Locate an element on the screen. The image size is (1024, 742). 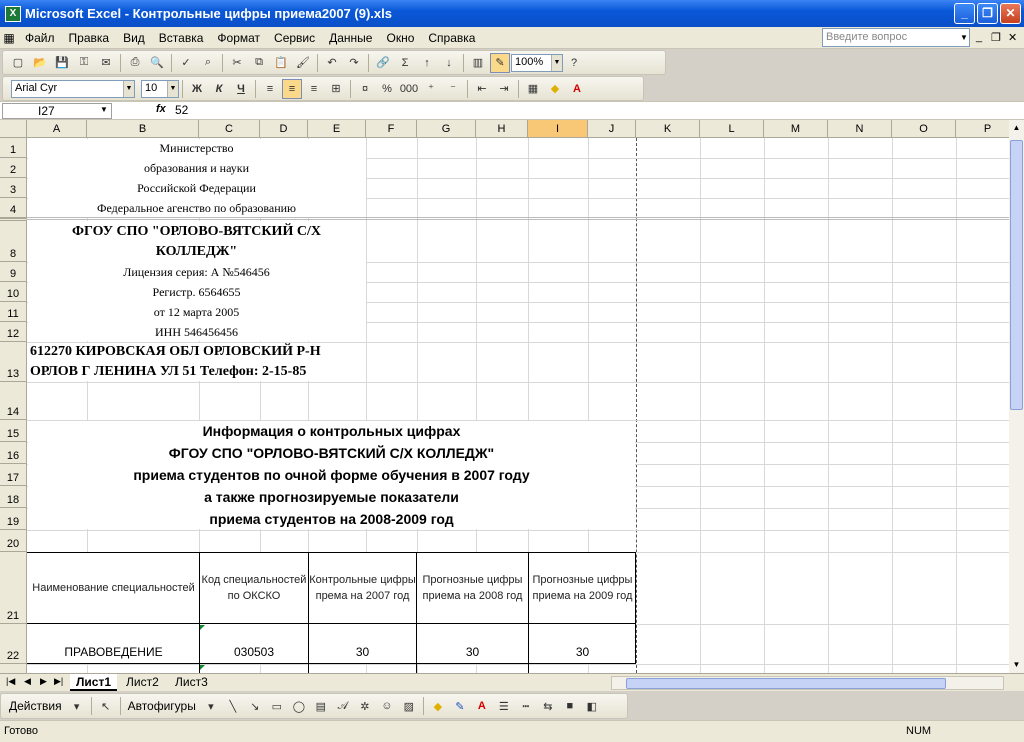
print-preview-icon: 🔍 is located at coordinates (157, 63).